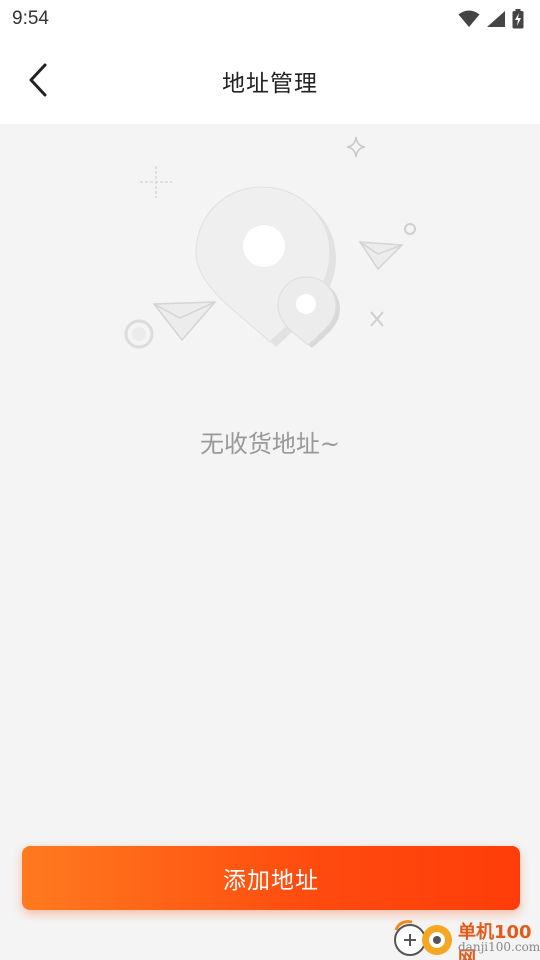 The height and width of the screenshot is (960, 540). What do you see at coordinates (270, 19) in the screenshot?
I see `status-bar: 9:54` at bounding box center [270, 19].